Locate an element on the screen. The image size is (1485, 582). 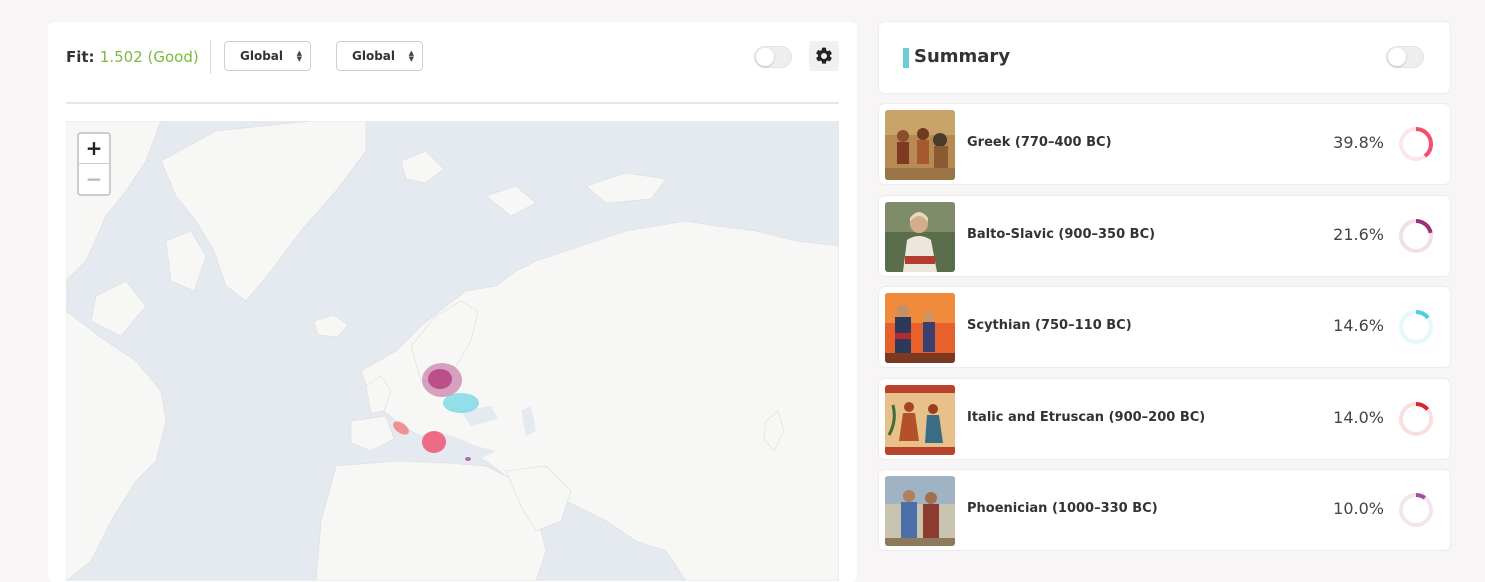
population-name: Scythian (750–110 BC) is located at coordinates (1049, 325).